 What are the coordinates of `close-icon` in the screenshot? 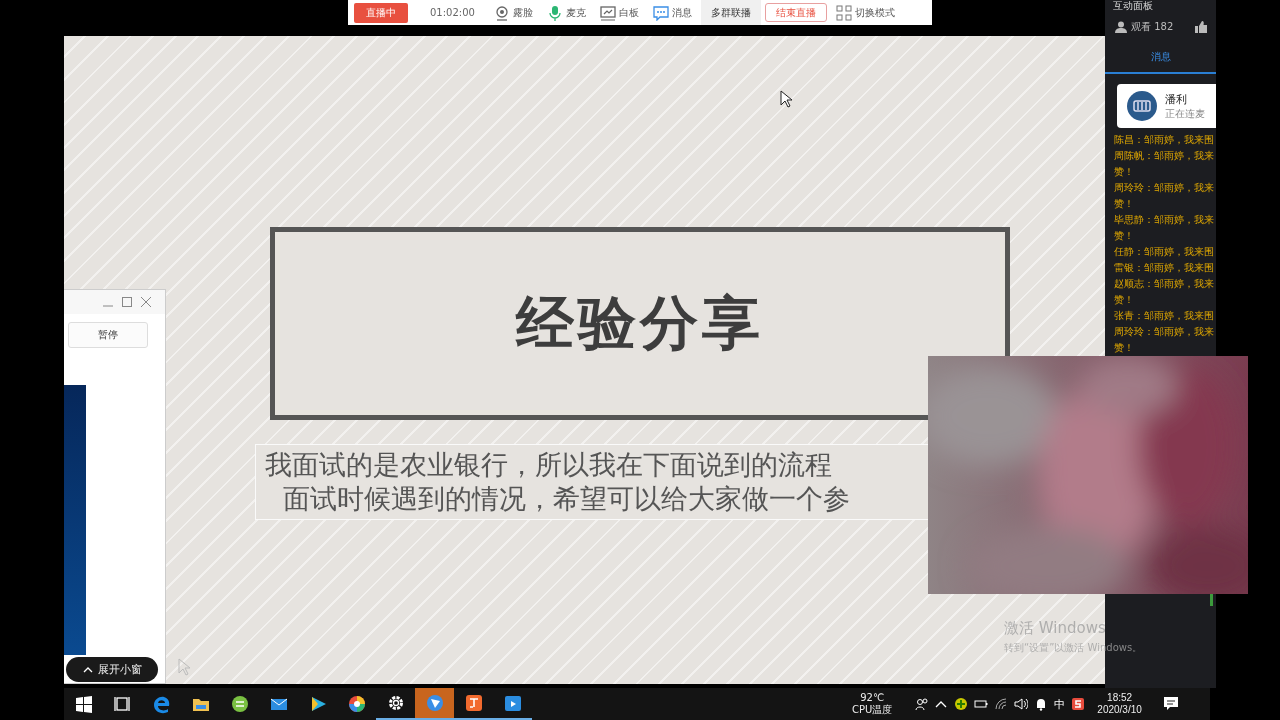 It's located at (146, 302).